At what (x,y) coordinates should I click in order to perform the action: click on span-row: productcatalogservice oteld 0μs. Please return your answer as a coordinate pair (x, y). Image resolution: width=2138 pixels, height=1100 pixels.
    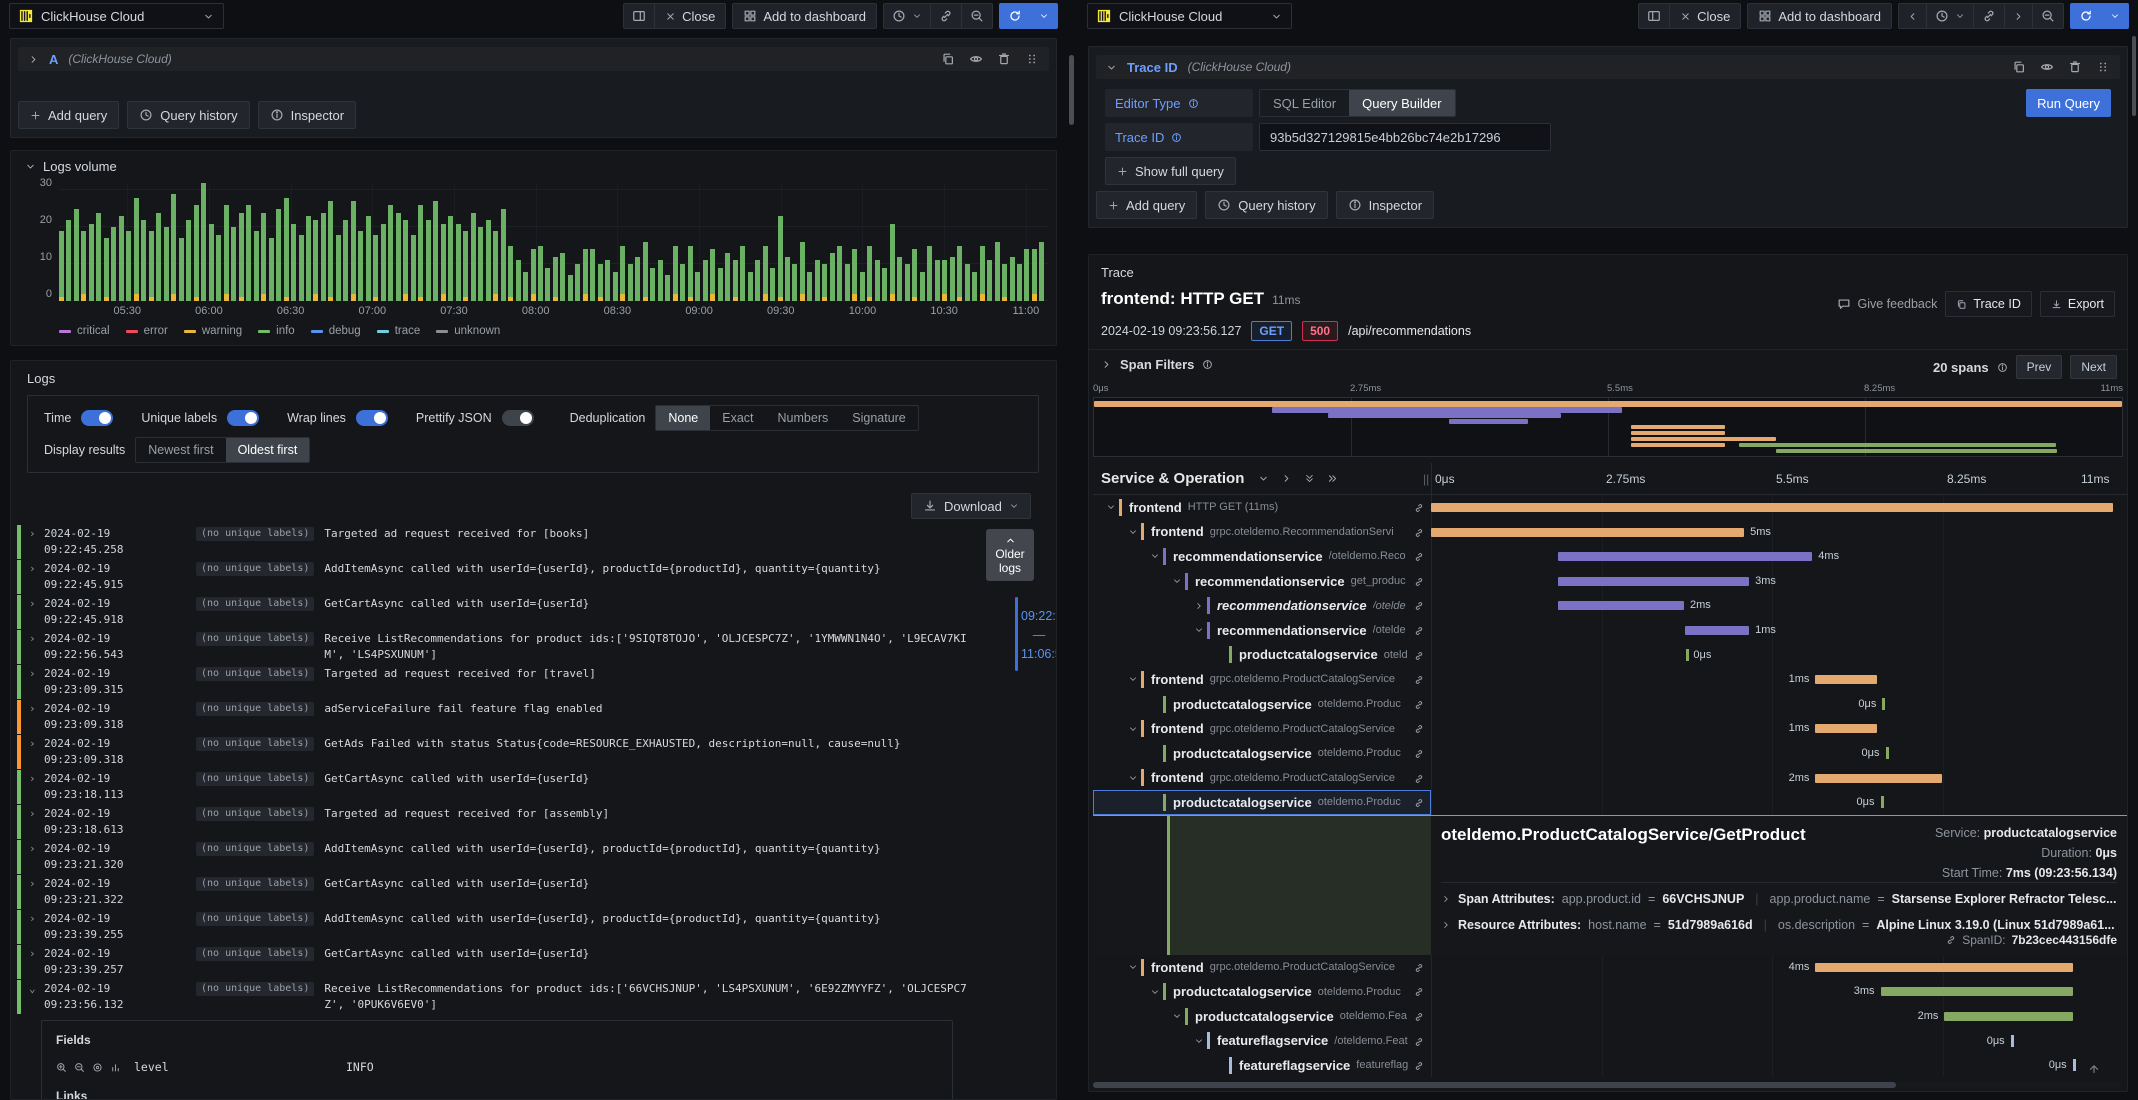
    Looking at the image, I should click on (1610, 655).